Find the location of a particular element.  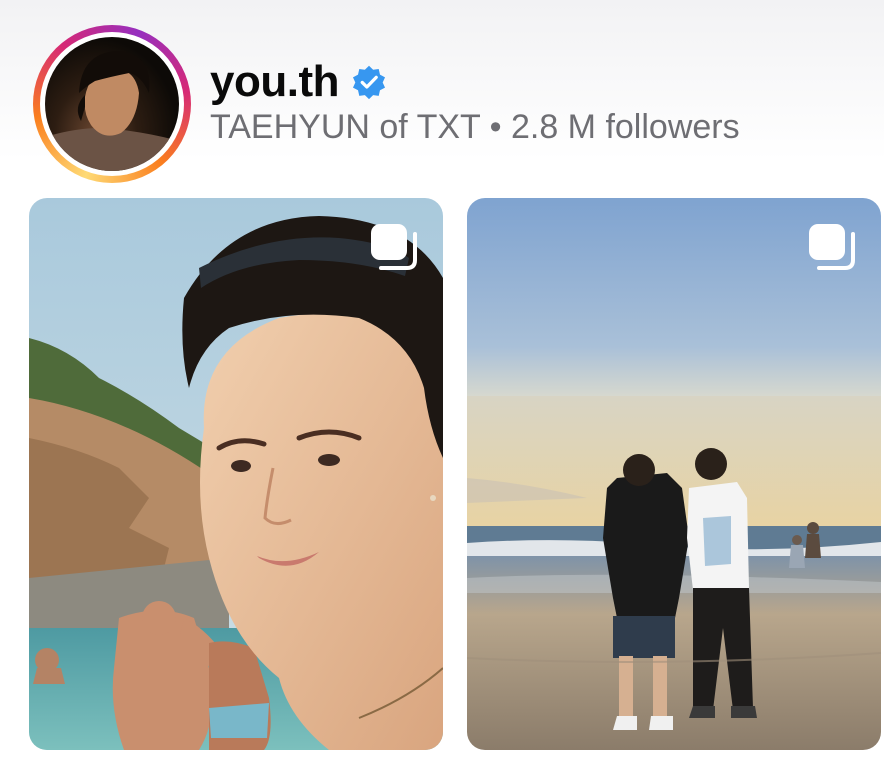

avatar-frame is located at coordinates (112, 104).